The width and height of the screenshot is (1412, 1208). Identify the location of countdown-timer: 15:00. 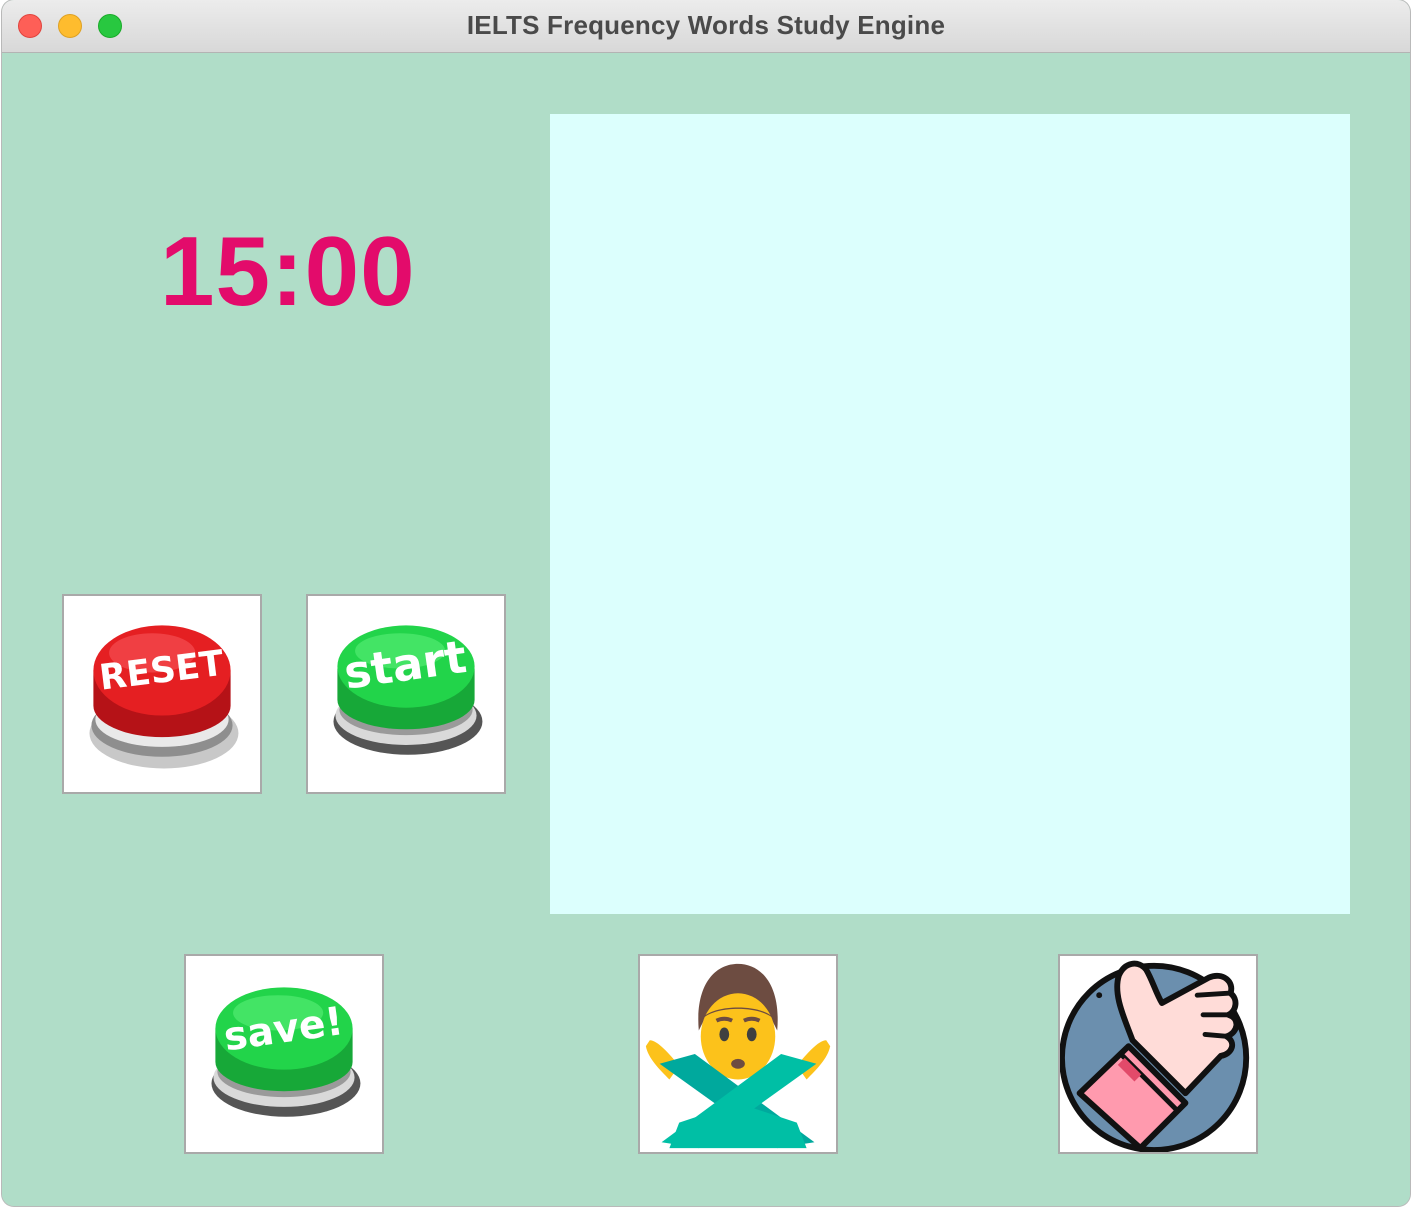
(288, 271).